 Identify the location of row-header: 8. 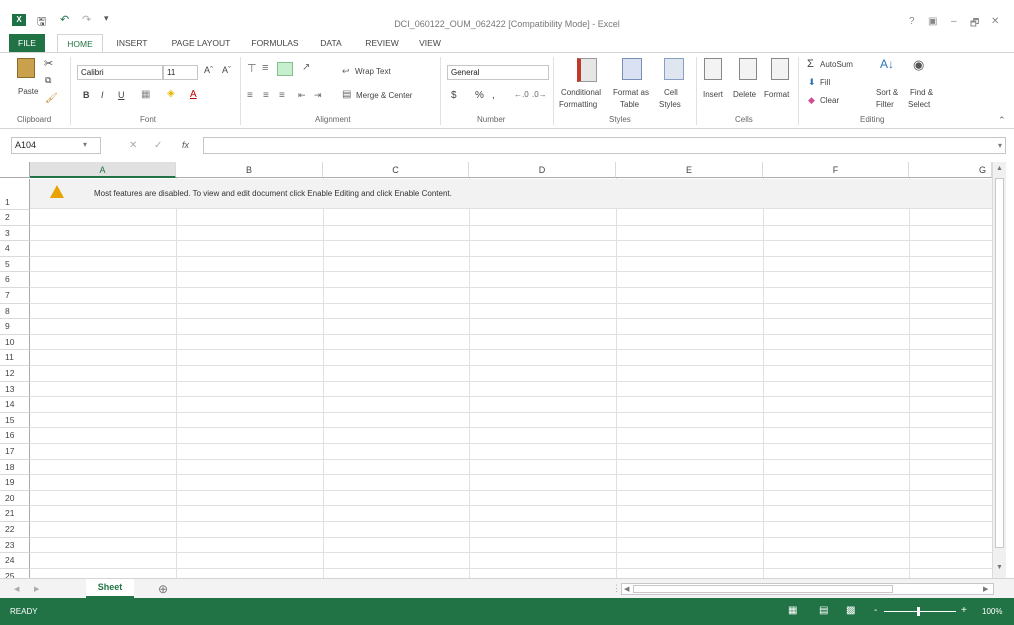
(15, 311).